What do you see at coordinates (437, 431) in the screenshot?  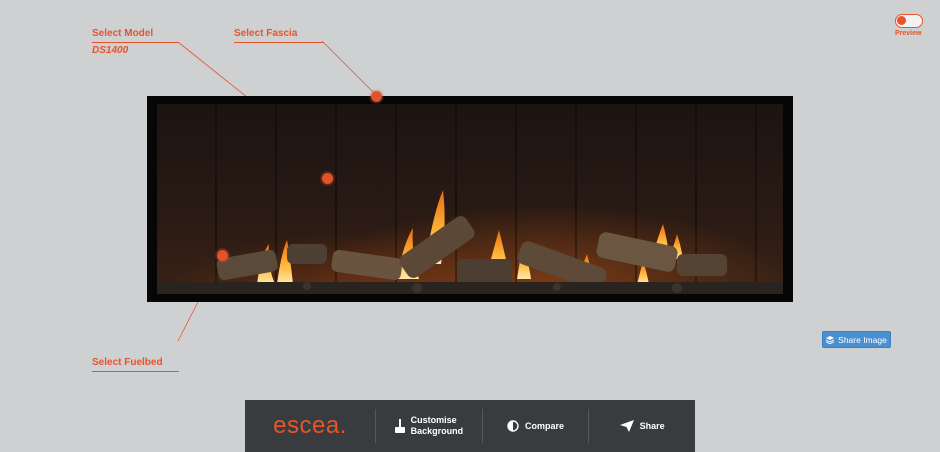 I see `background-label: Background` at bounding box center [437, 431].